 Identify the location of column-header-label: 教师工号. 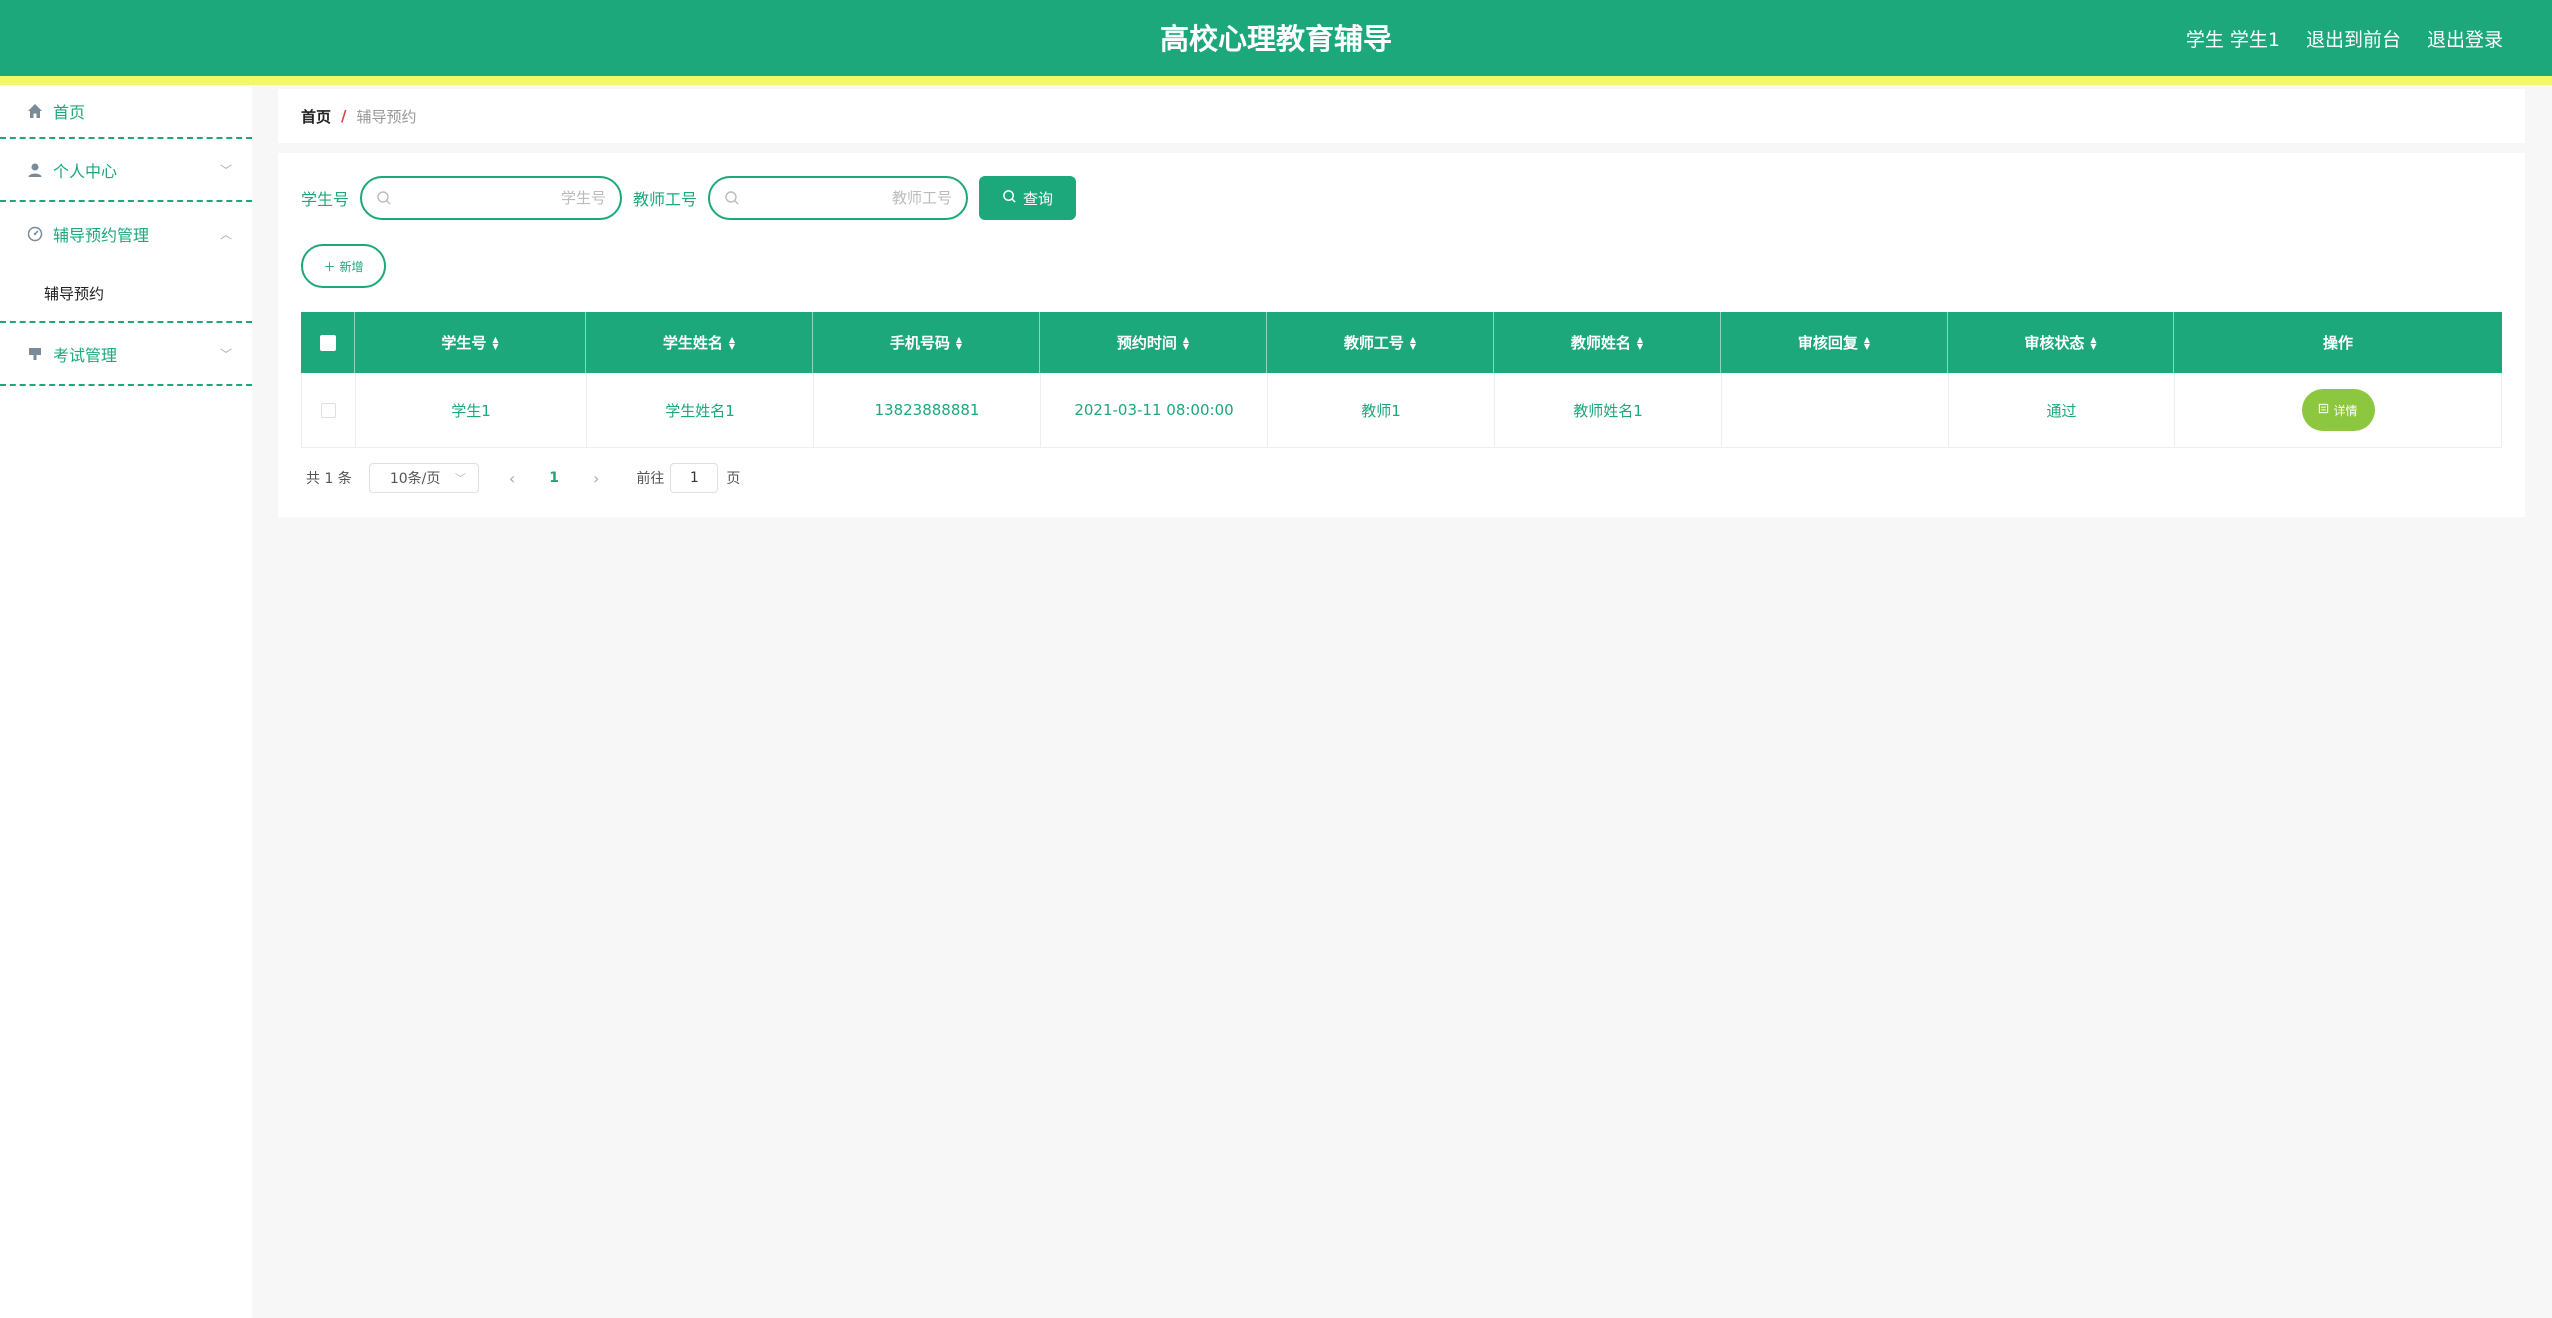
(1373, 343).